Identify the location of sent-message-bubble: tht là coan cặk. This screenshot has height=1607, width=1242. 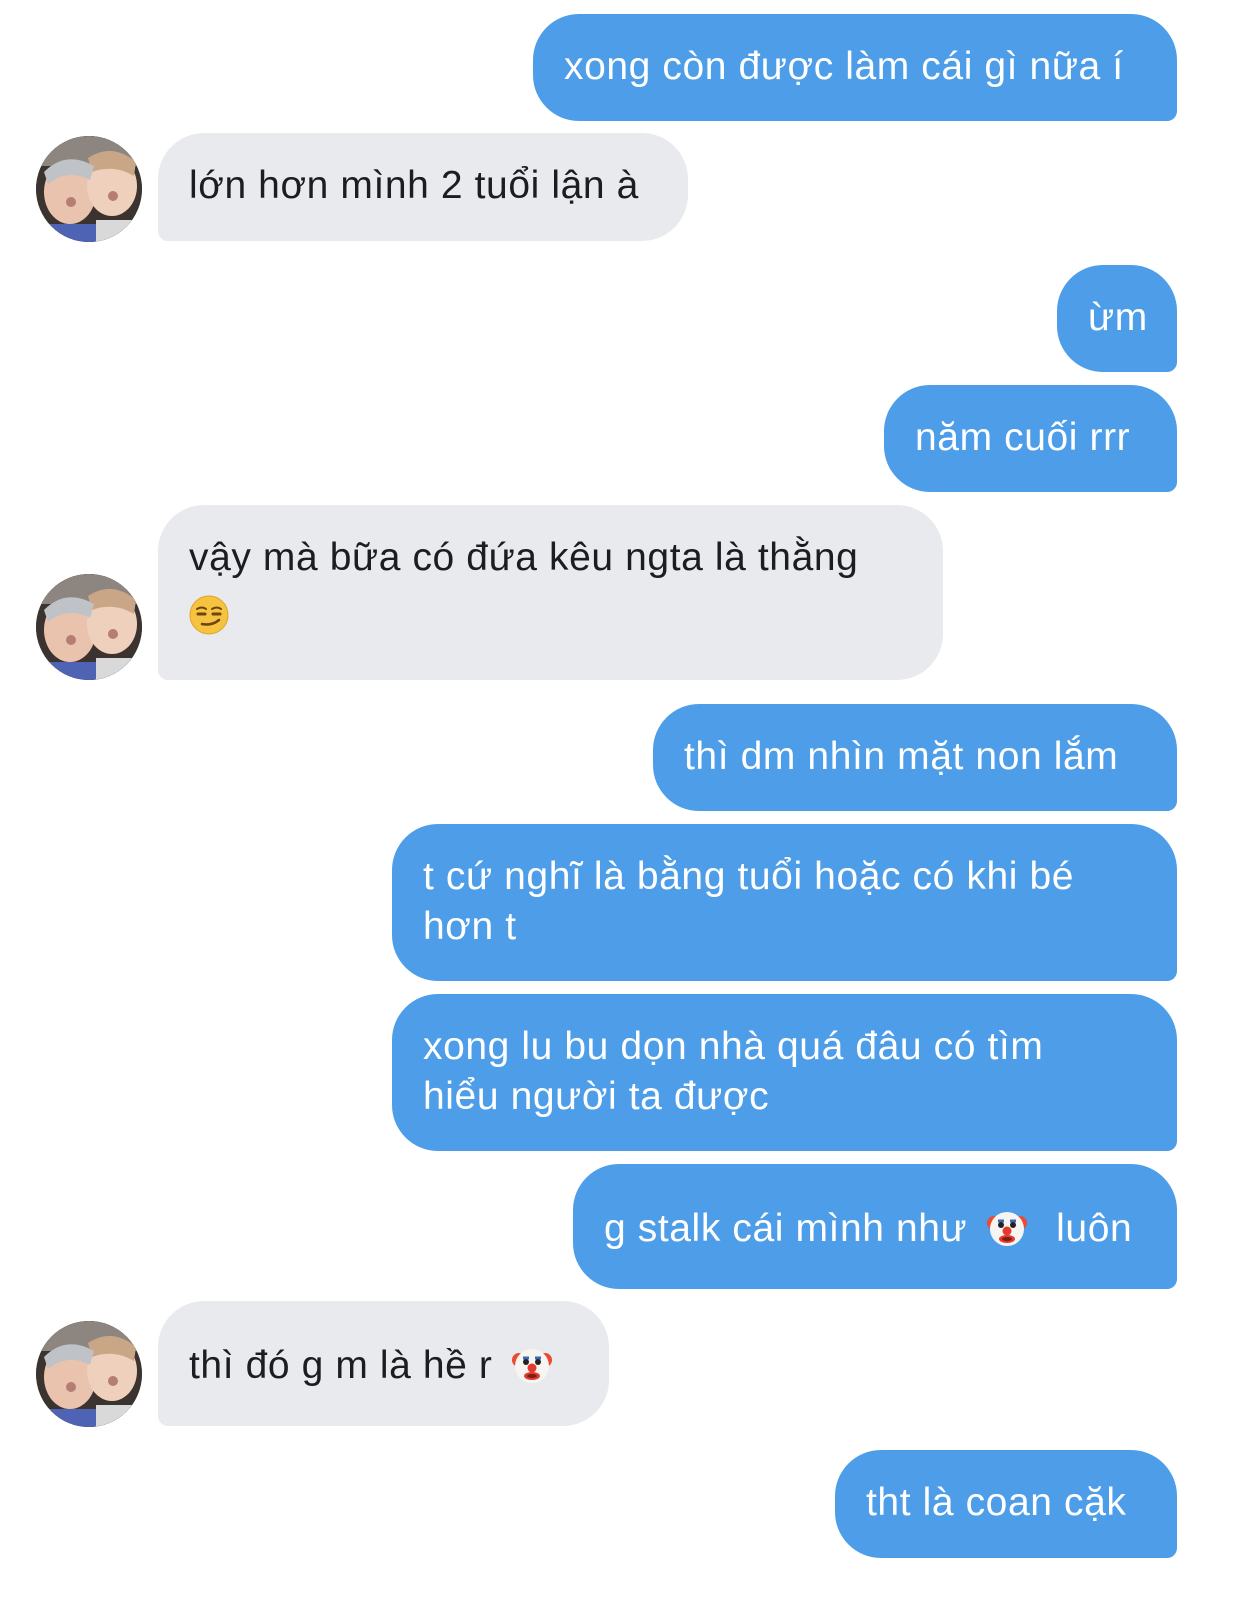
(1006, 1504).